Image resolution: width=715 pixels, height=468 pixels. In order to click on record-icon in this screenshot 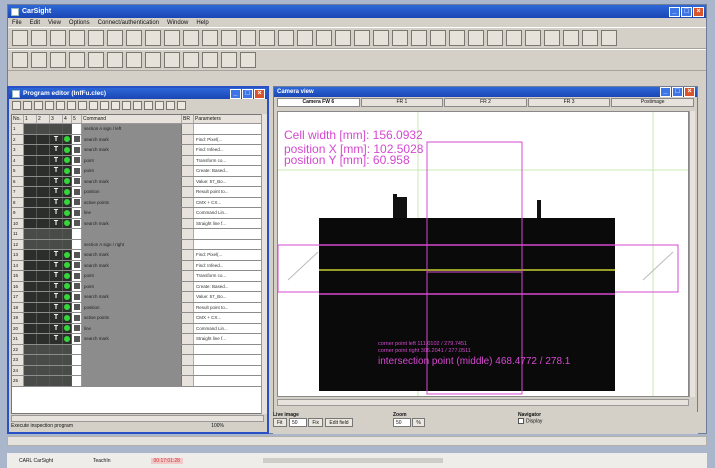, I will do `click(134, 38)`.